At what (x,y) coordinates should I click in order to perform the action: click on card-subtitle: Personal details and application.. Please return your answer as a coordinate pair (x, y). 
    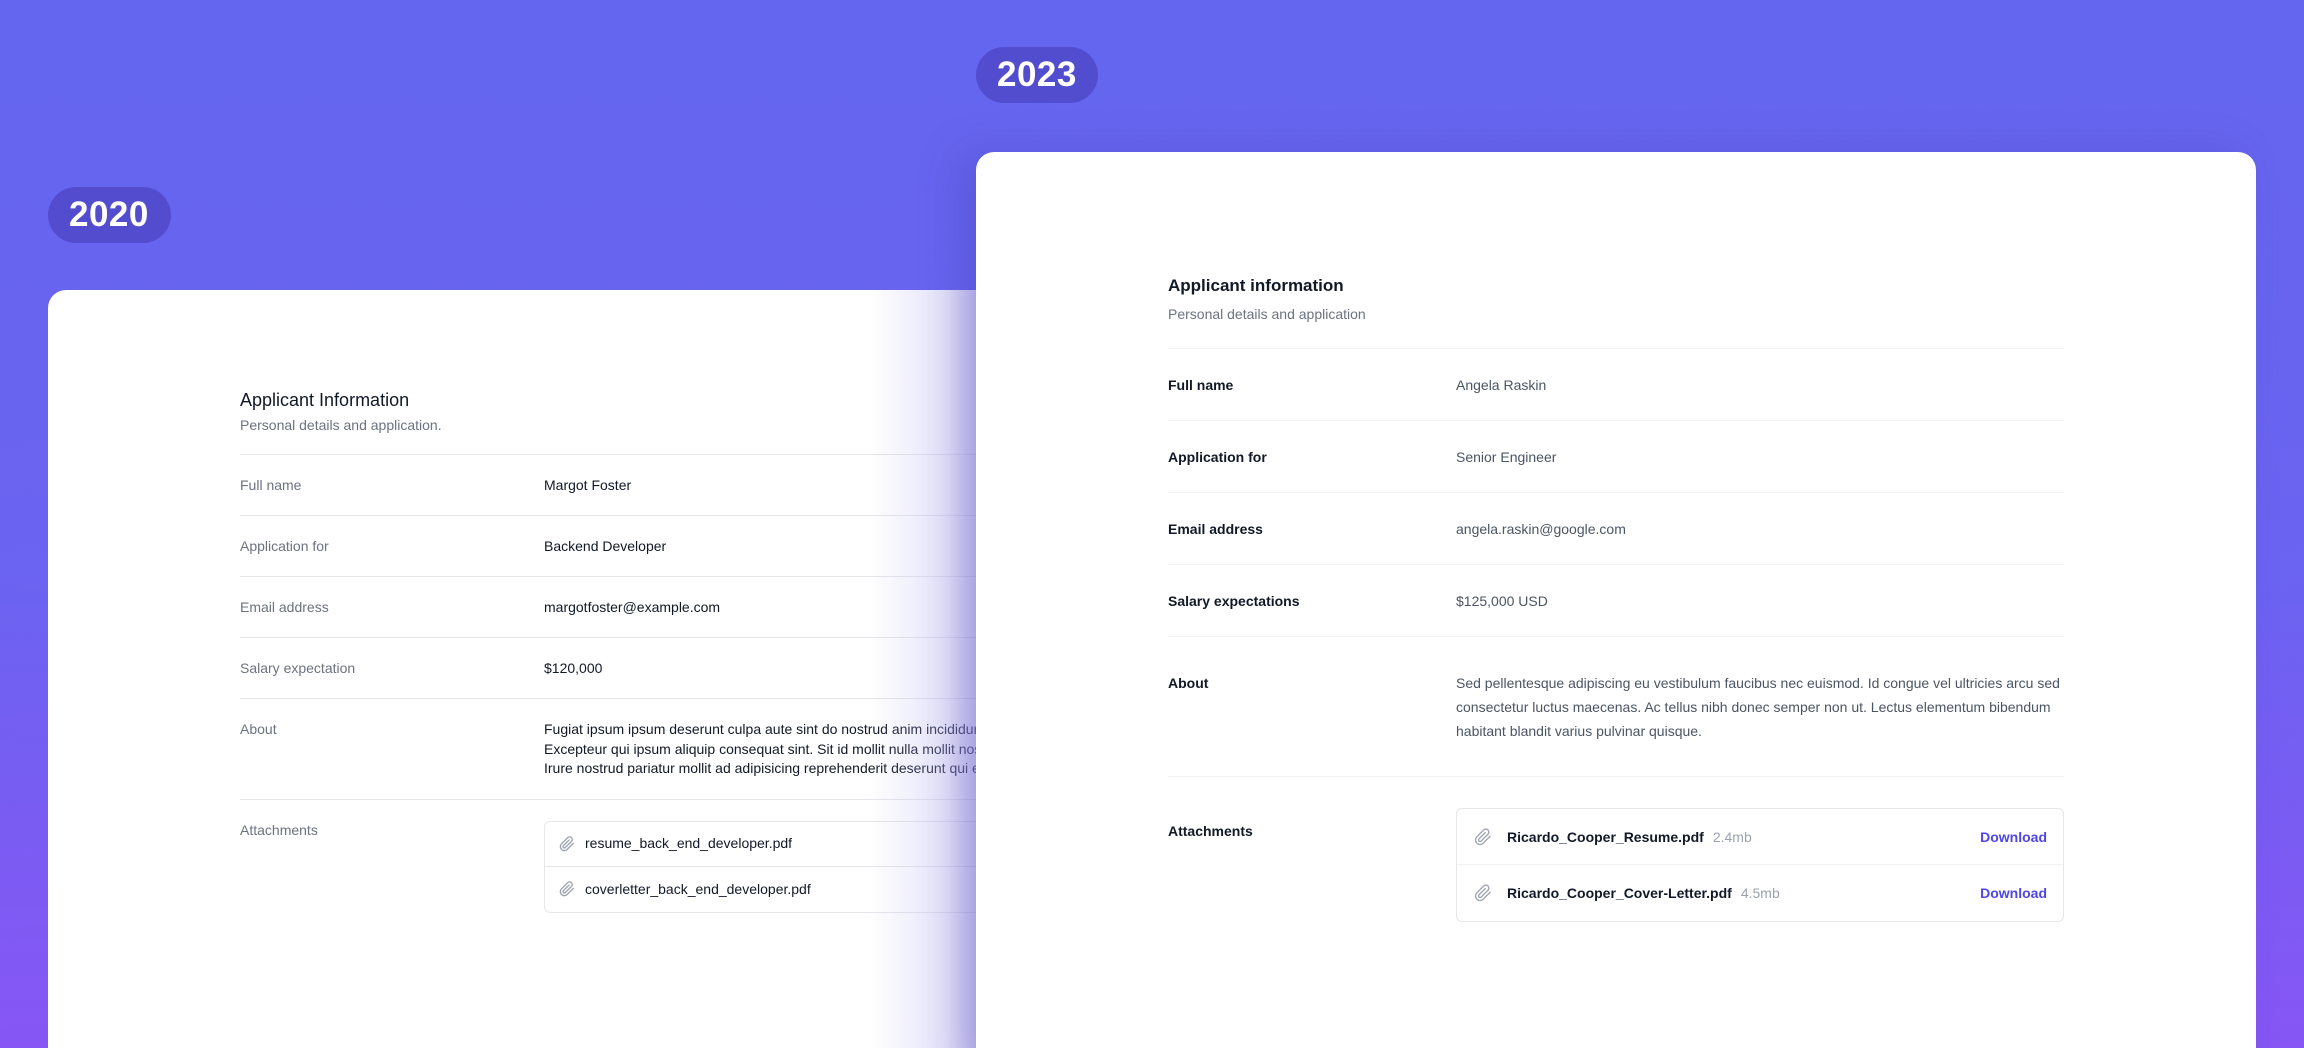
    Looking at the image, I should click on (341, 425).